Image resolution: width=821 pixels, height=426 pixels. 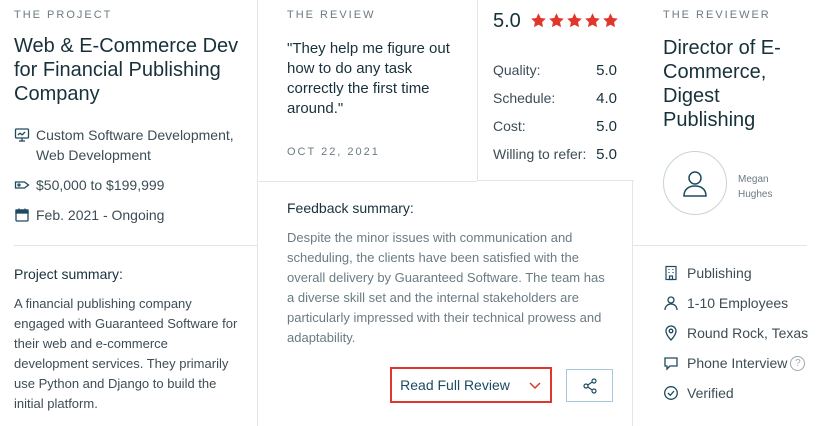 I want to click on reviewer-employees-text: 1-10 Employees, so click(x=738, y=303).